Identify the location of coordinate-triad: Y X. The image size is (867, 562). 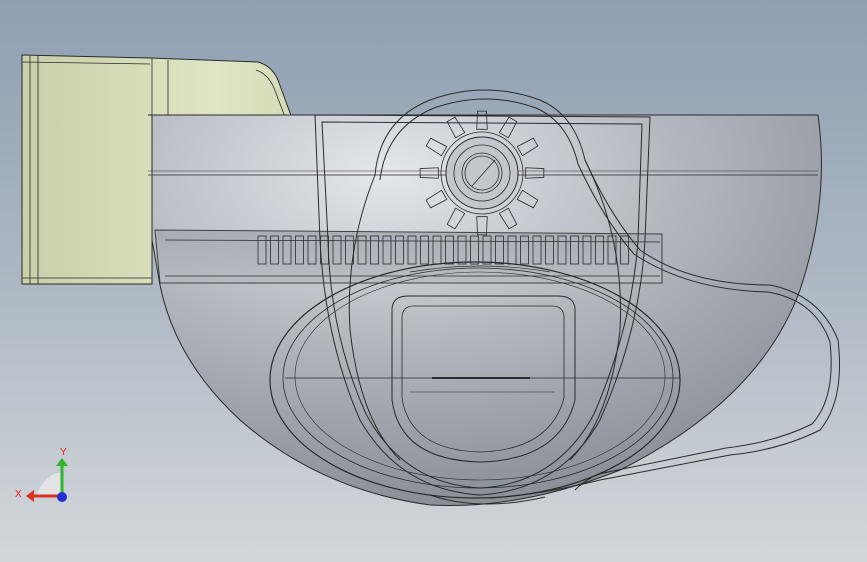
(41, 474).